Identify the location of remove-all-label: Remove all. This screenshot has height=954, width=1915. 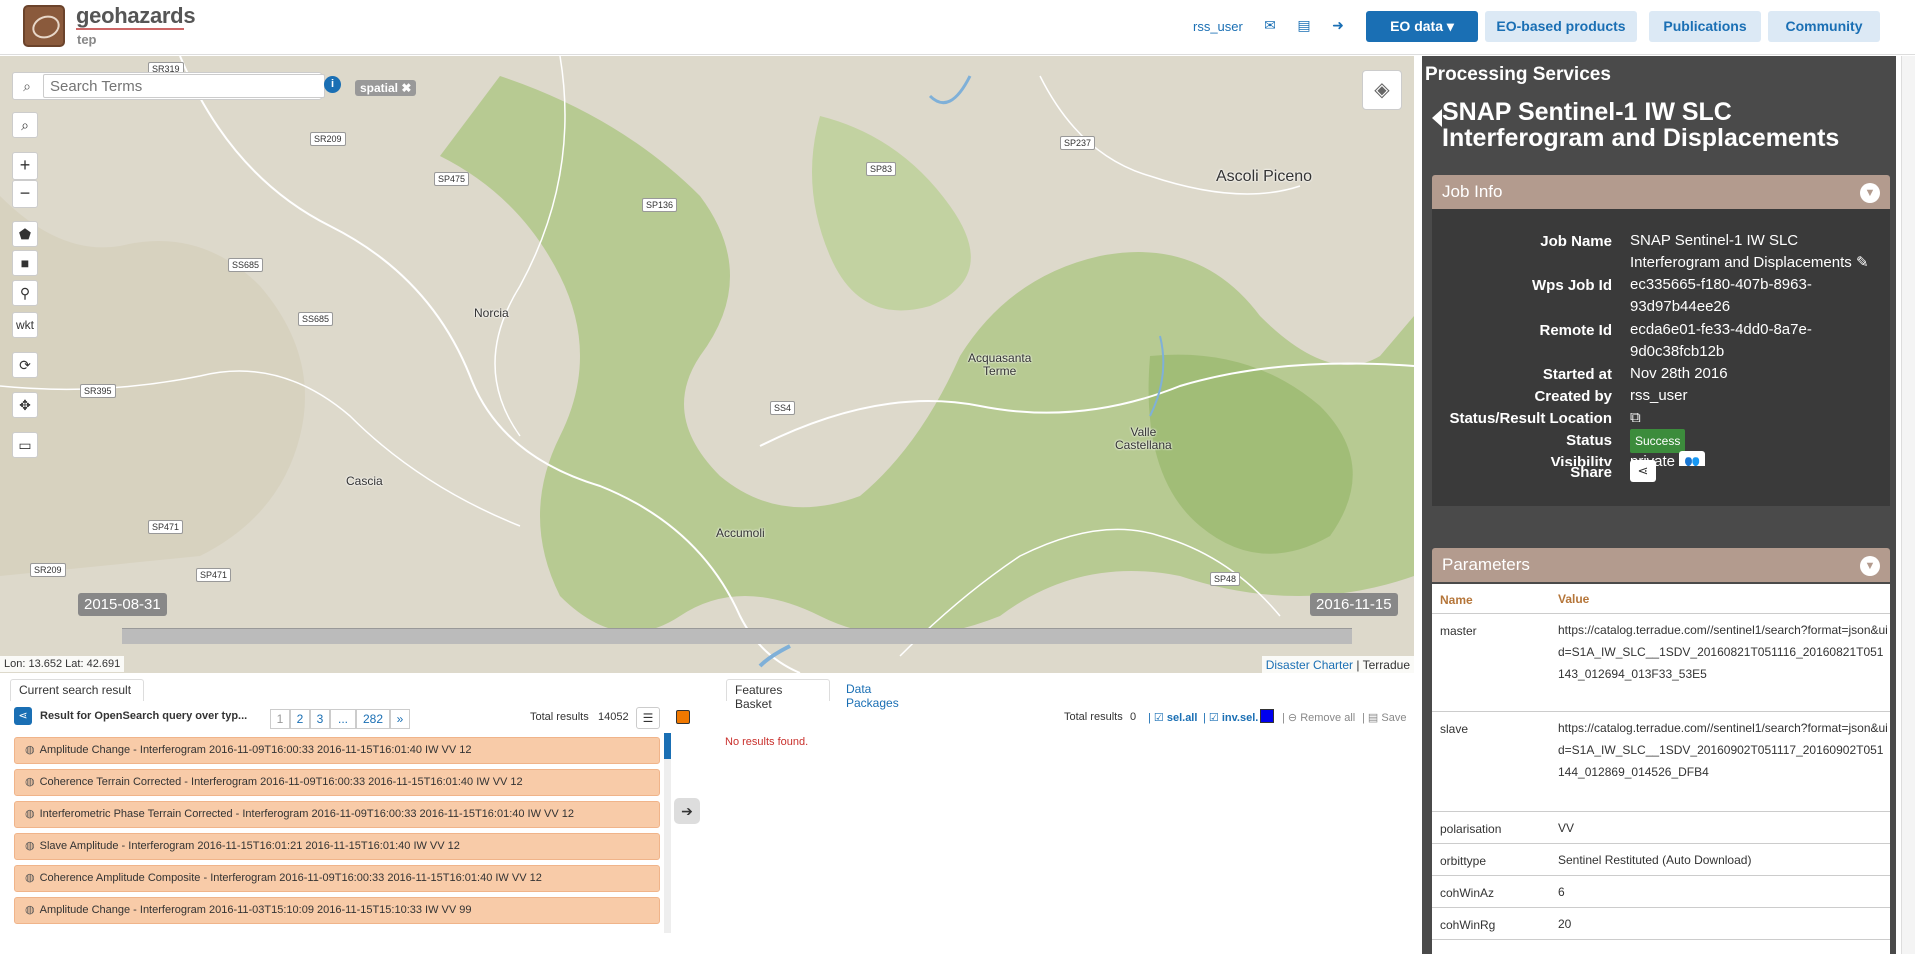
(1328, 718).